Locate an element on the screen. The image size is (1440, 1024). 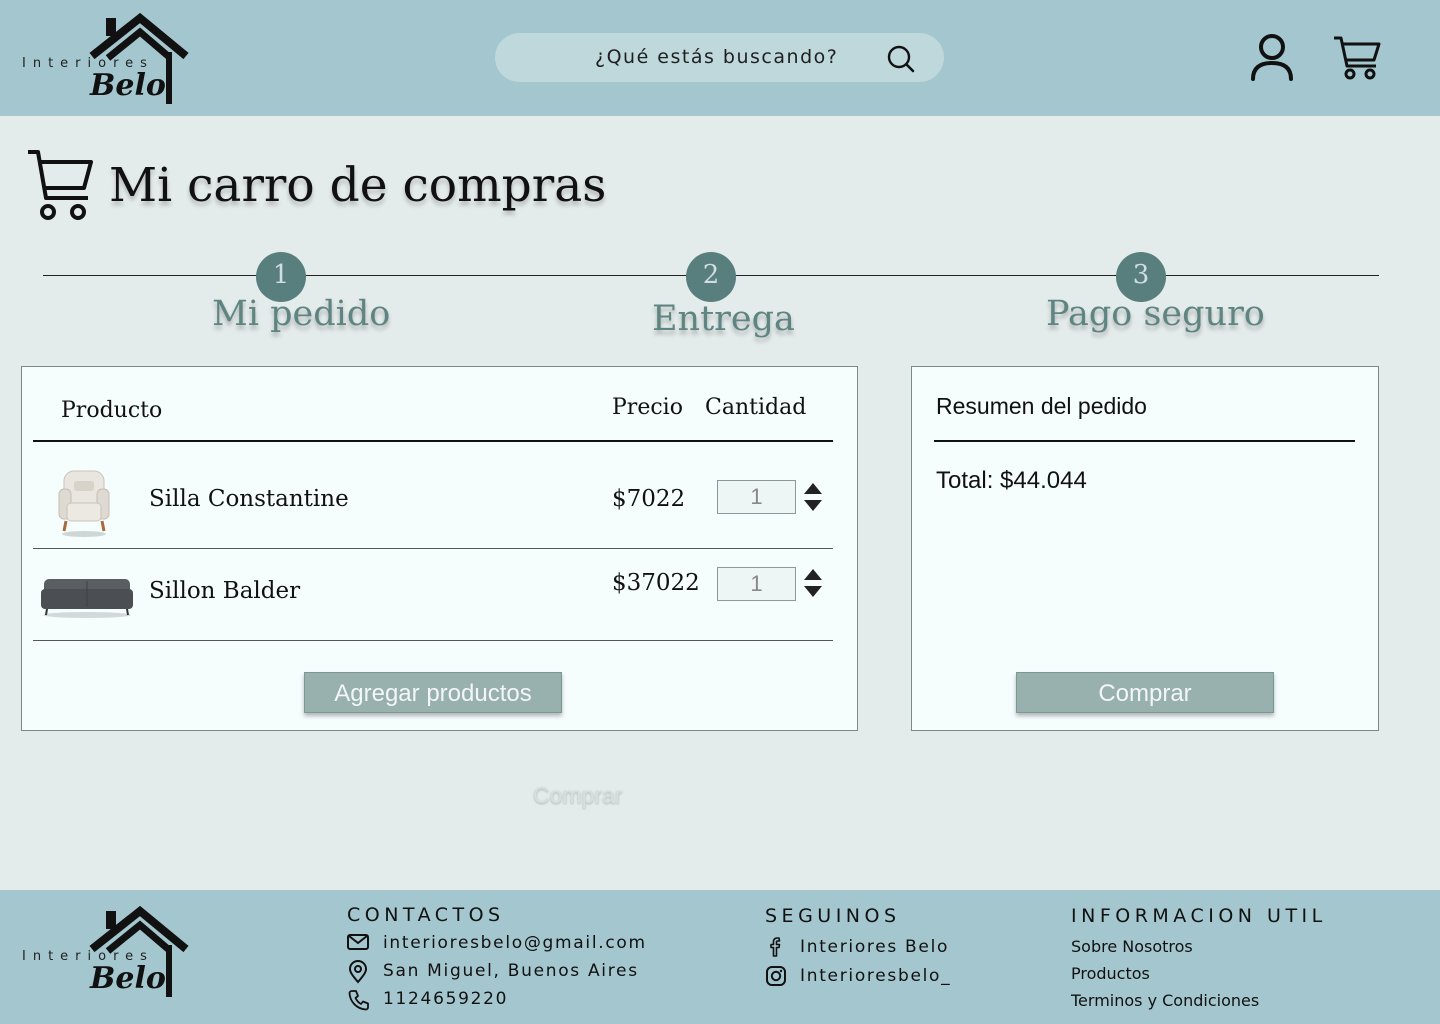
footer-link-products: Productos is located at coordinates (1110, 973).